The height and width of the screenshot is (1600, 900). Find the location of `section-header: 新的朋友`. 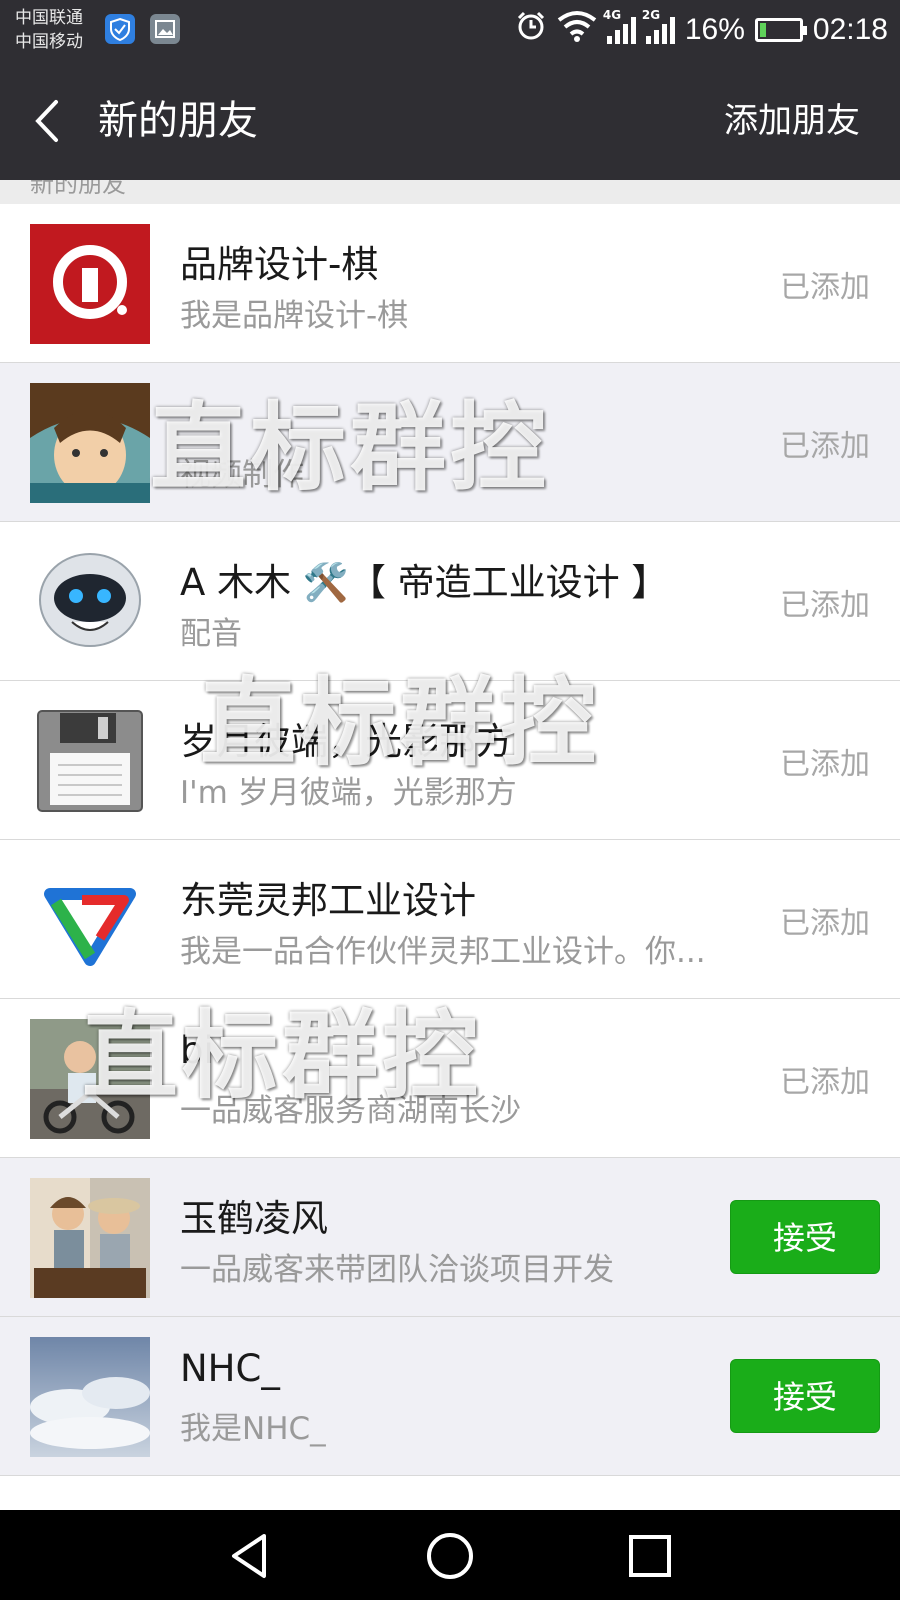

section-header: 新的朋友 is located at coordinates (450, 192).